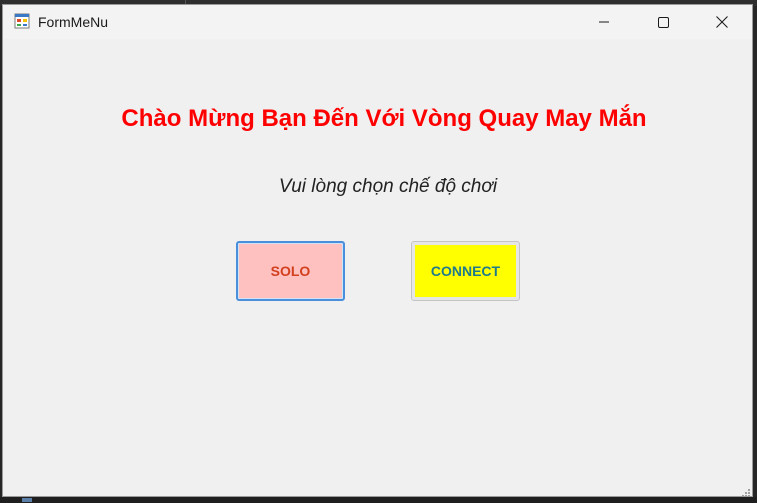 The image size is (757, 503). What do you see at coordinates (22, 21) in the screenshot?
I see `winforms-app-icon` at bounding box center [22, 21].